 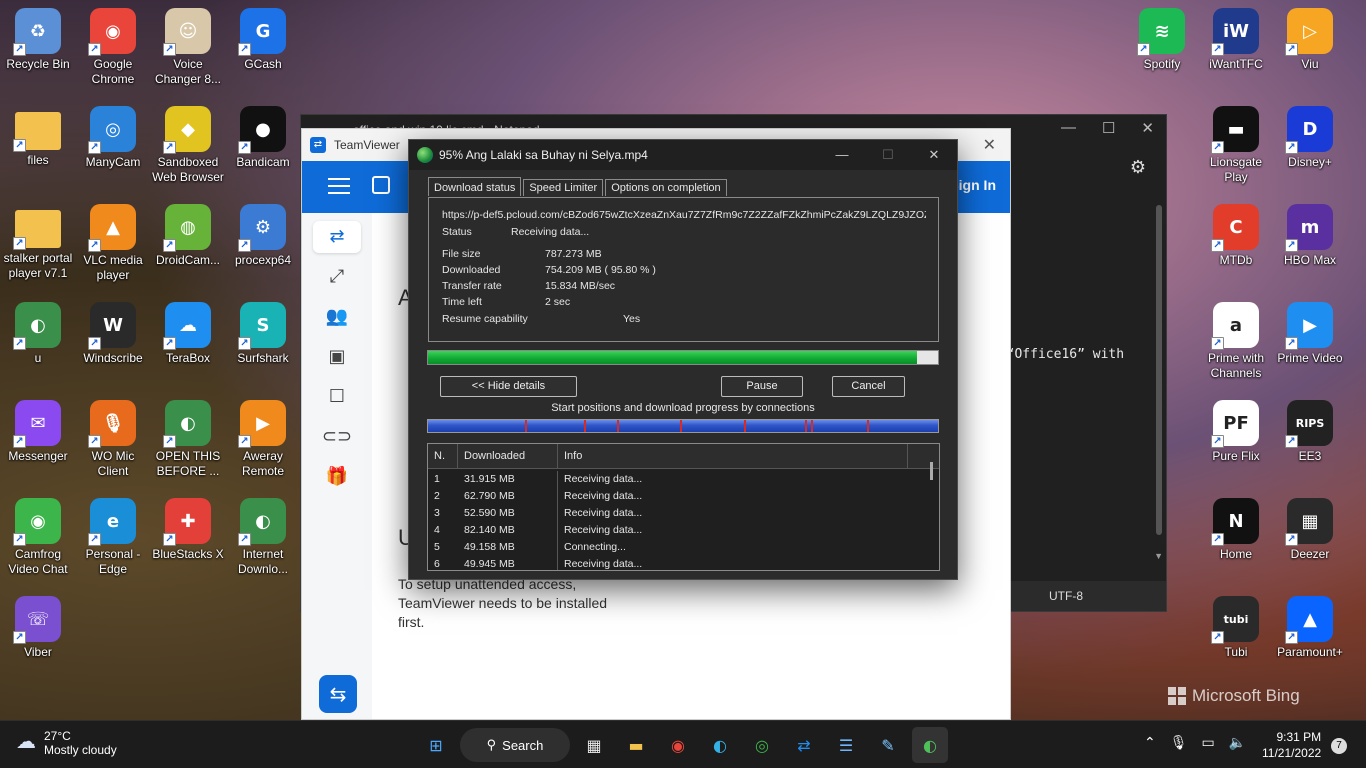 What do you see at coordinates (1236, 530) in the screenshot?
I see `desktop-shortcut: N ↗ Home` at bounding box center [1236, 530].